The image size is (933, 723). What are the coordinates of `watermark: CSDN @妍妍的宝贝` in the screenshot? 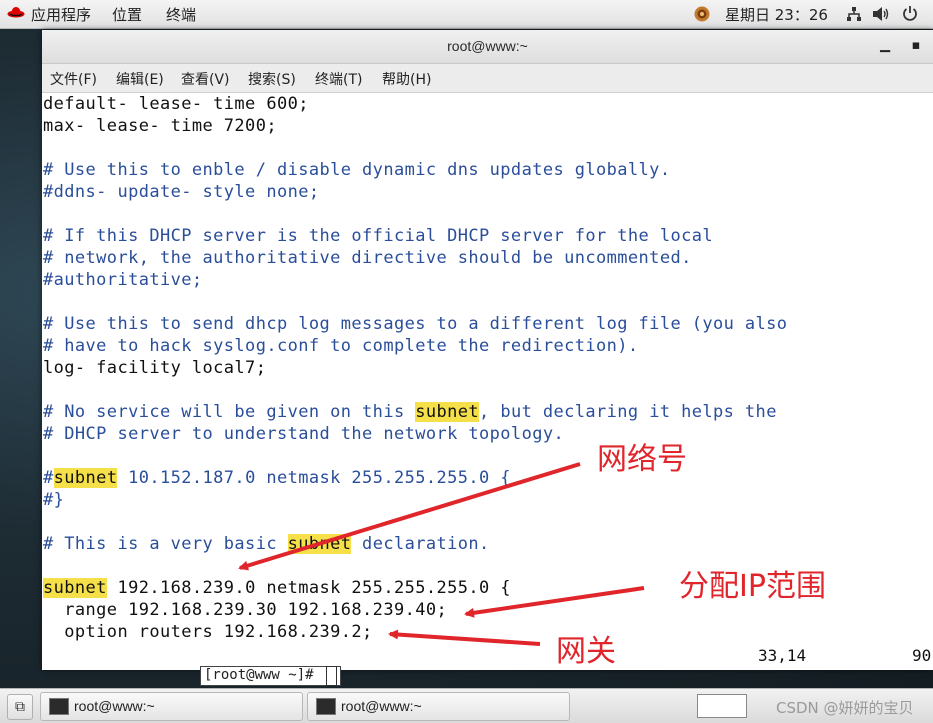 It's located at (845, 708).